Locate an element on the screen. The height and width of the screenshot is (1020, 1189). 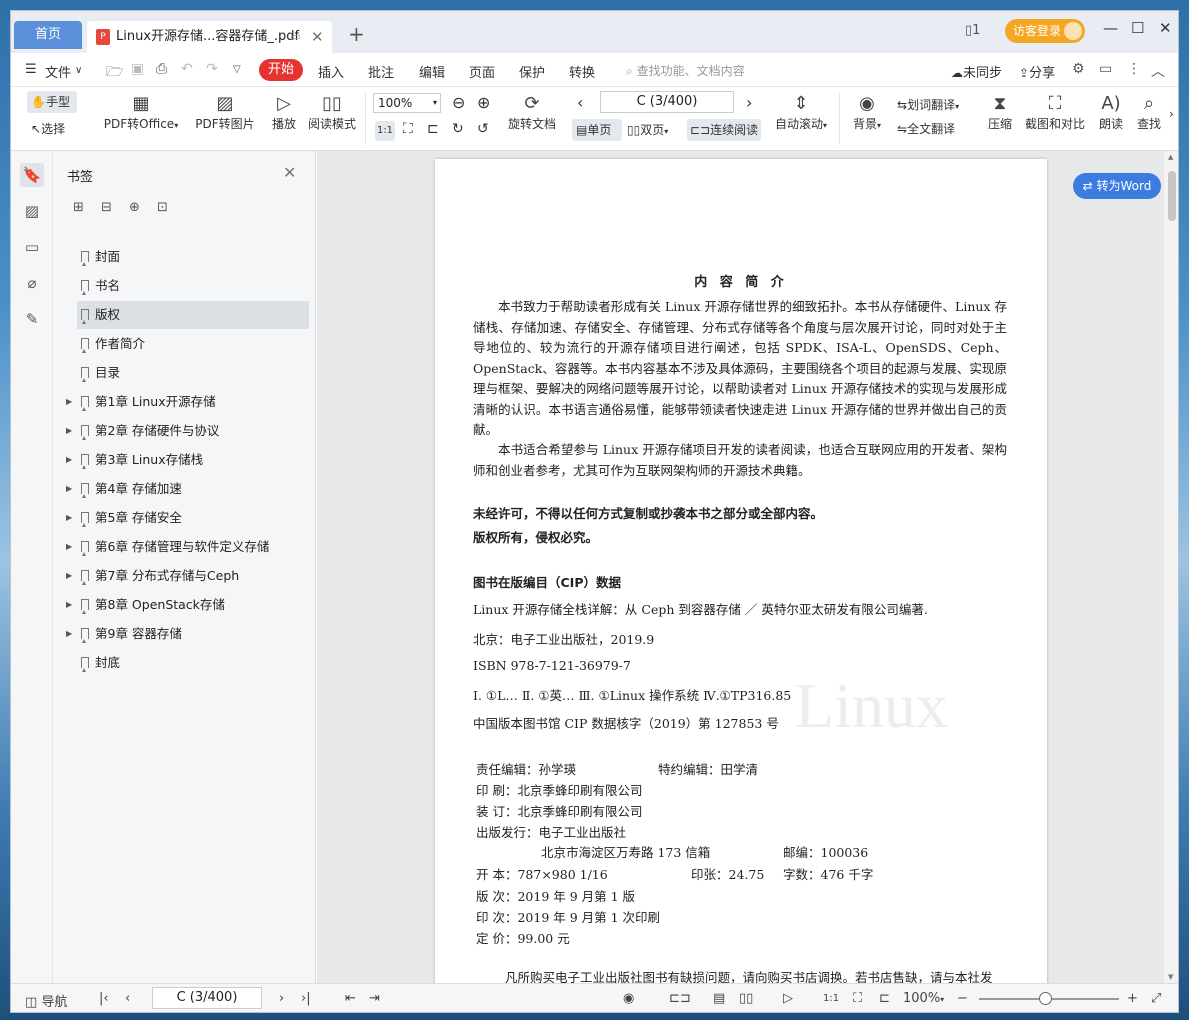
ribbon-scroll-right-icon: › is located at coordinates (1171, 114).